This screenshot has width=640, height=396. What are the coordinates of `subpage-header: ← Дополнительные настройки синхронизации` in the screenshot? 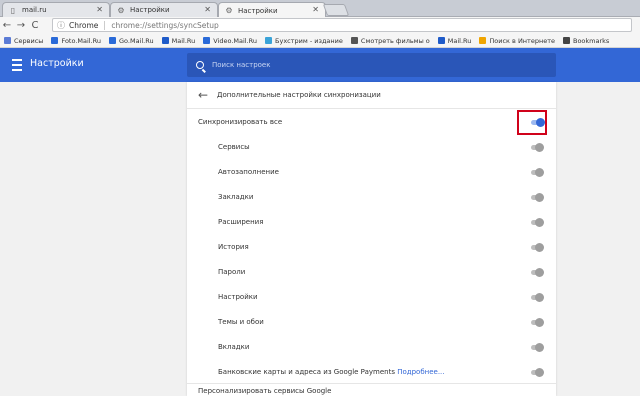 It's located at (371, 95).